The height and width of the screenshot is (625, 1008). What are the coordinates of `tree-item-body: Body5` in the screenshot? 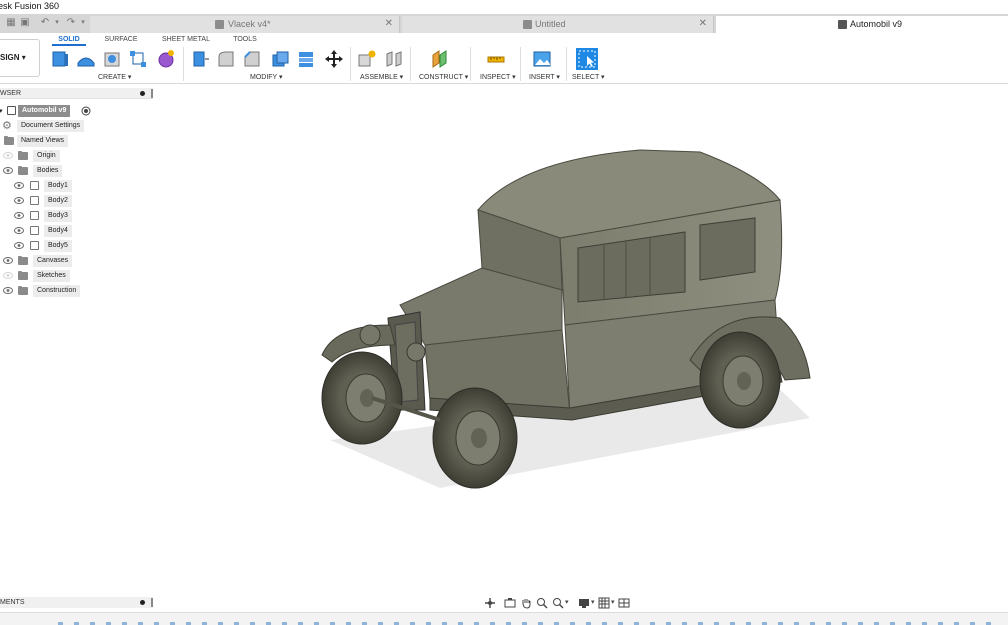 It's located at (50, 246).